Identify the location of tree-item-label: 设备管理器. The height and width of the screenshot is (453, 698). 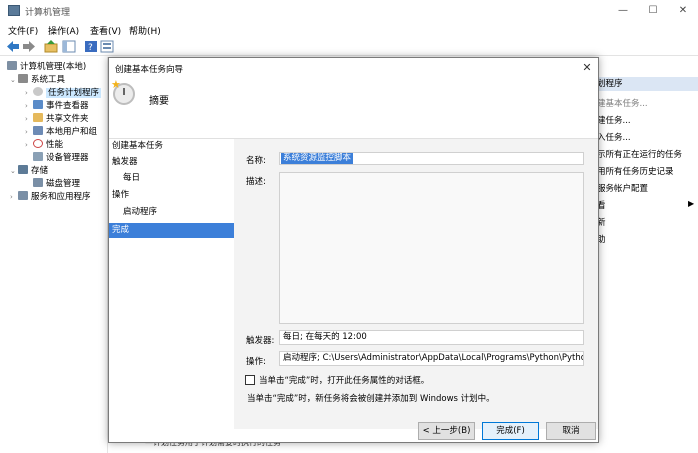
(67, 158).